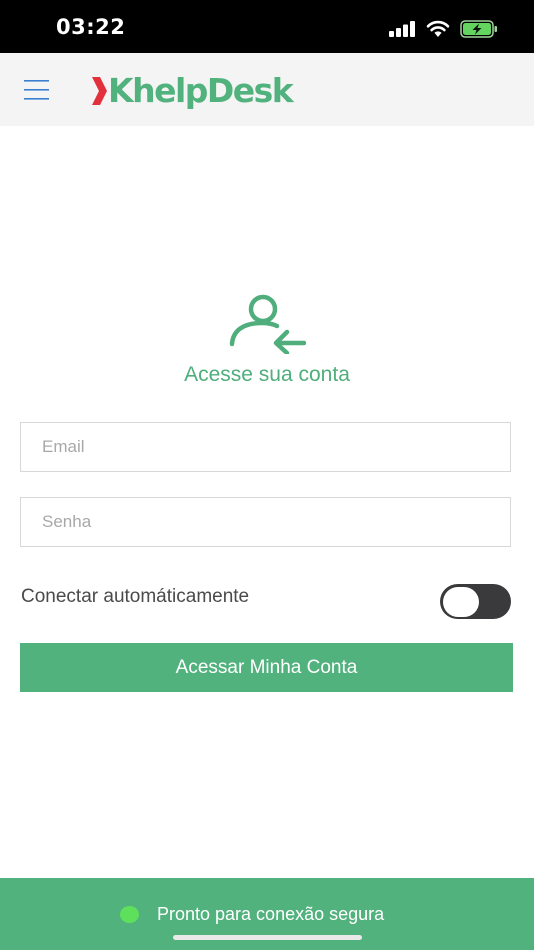 The image size is (534, 950). I want to click on app-header: KhelpDesk, so click(267, 89).